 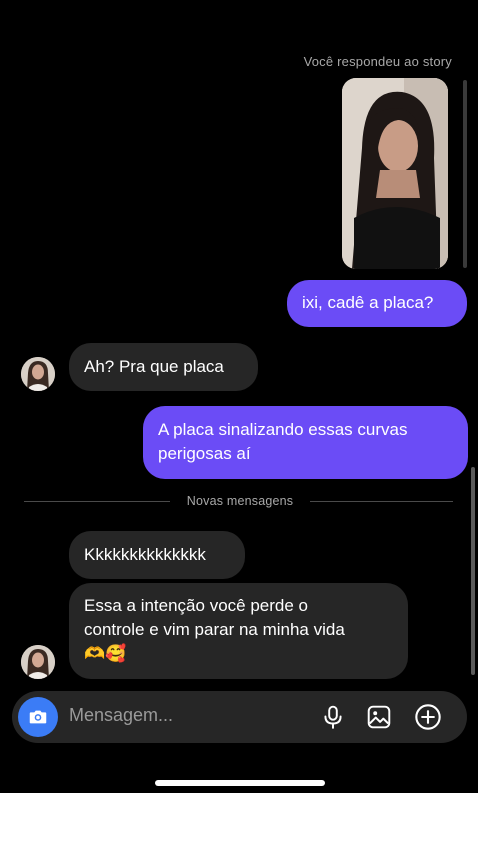 What do you see at coordinates (368, 302) in the screenshot?
I see `message-text: ixi, cadê a placa?` at bounding box center [368, 302].